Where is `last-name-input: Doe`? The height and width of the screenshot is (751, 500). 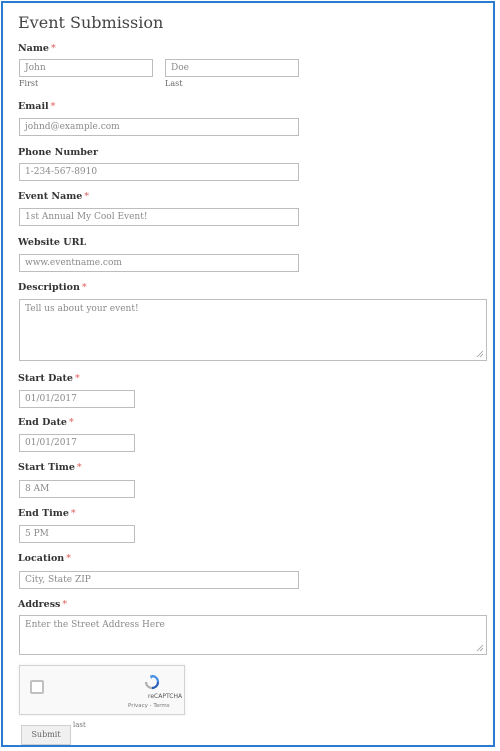 last-name-input: Doe is located at coordinates (232, 68).